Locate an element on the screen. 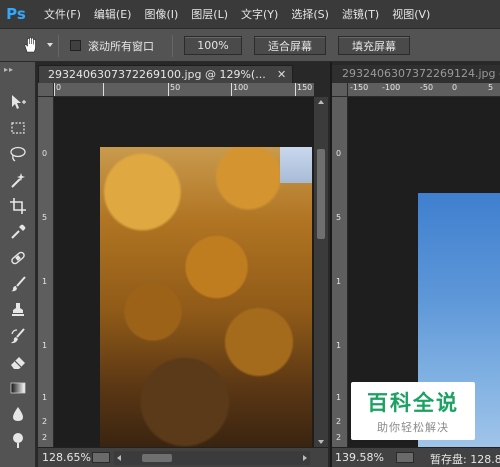 This screenshot has height=467, width=500. document-tab-title: 2932406307372269124.jpg @ is located at coordinates (421, 73).